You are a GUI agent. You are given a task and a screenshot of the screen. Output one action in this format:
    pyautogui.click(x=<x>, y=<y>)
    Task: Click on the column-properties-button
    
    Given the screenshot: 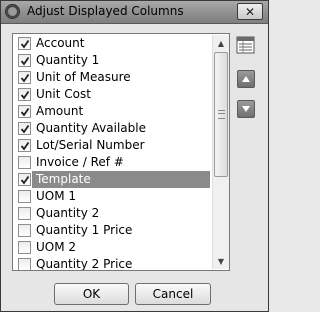 What is the action you would take?
    pyautogui.click(x=246, y=45)
    